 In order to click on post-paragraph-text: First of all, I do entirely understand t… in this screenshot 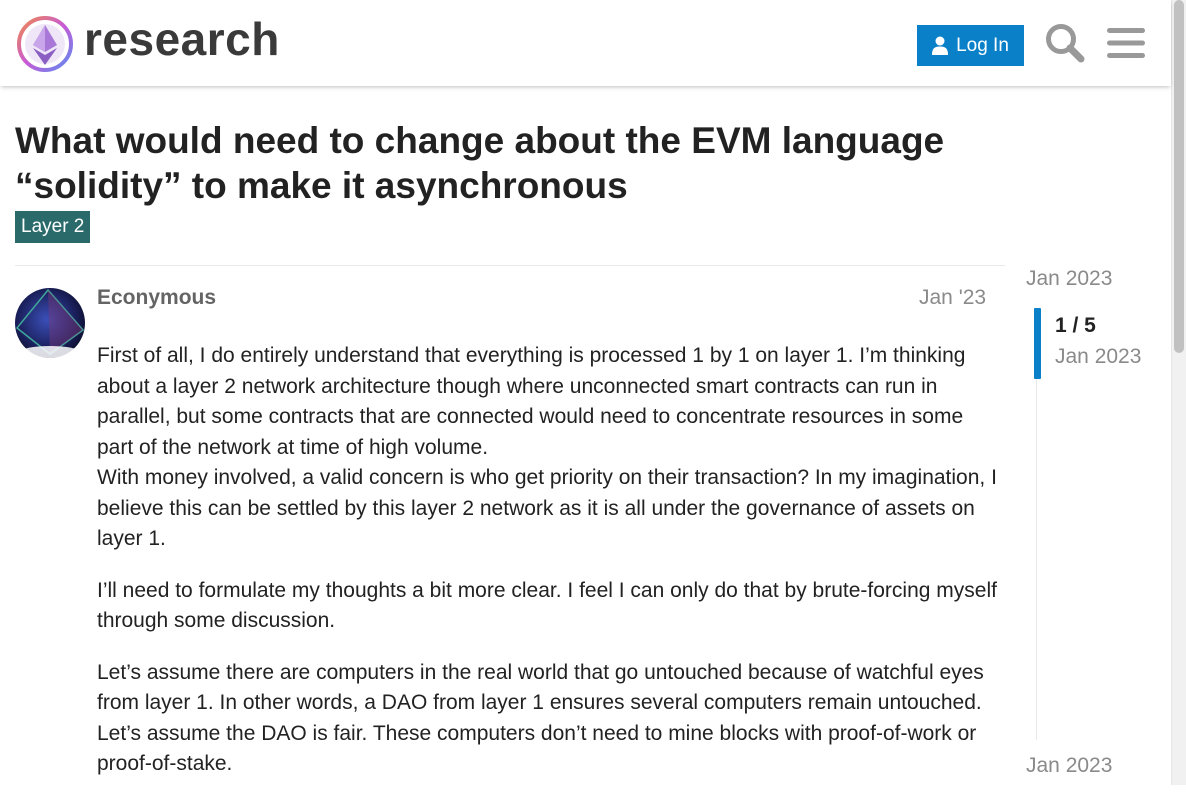, I will do `click(531, 401)`.